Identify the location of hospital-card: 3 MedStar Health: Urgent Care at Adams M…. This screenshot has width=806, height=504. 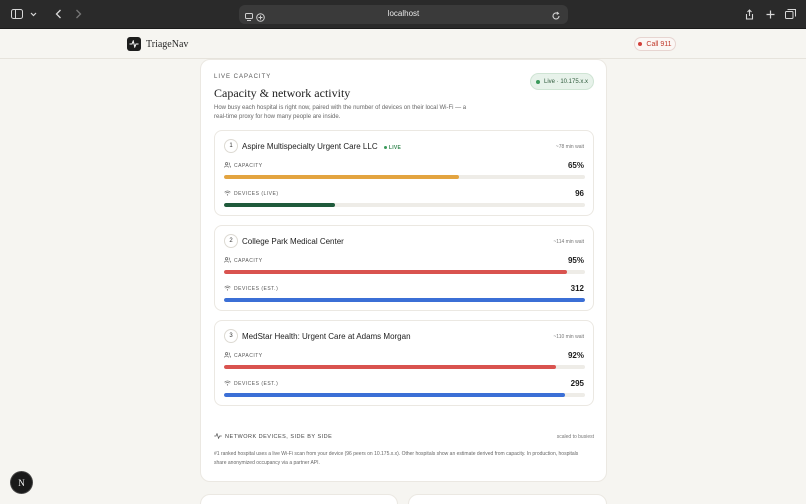
(404, 363).